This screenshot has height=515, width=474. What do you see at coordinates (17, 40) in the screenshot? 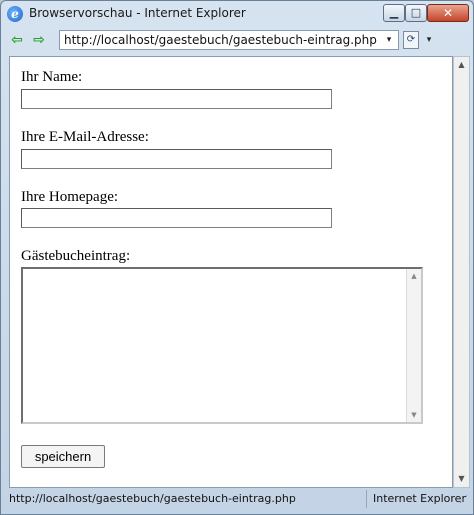
I see `back-arrow-icon: ⇦` at bounding box center [17, 40].